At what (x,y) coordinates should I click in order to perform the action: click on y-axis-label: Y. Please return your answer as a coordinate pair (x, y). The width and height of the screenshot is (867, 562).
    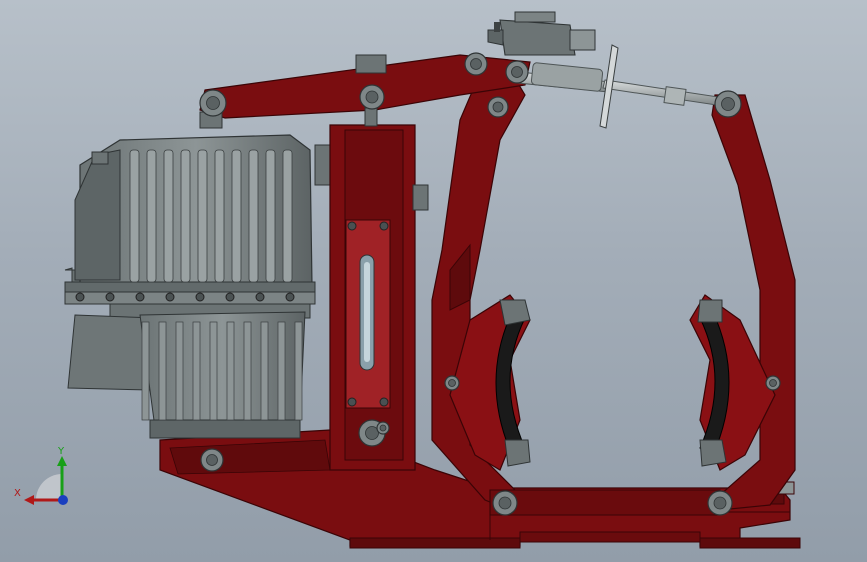
    Looking at the image, I should click on (61, 451).